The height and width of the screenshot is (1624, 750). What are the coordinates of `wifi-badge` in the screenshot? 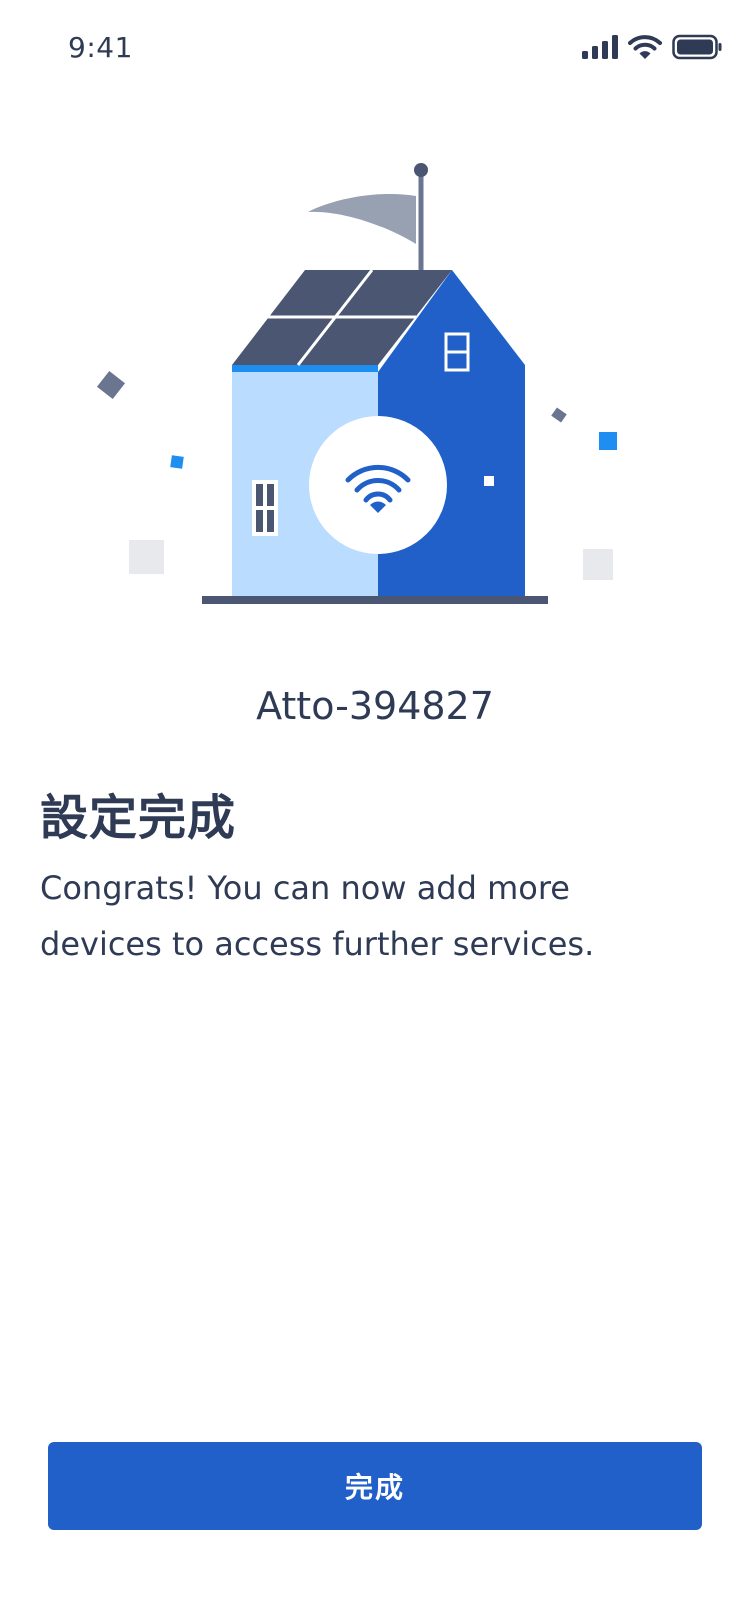 It's located at (378, 485).